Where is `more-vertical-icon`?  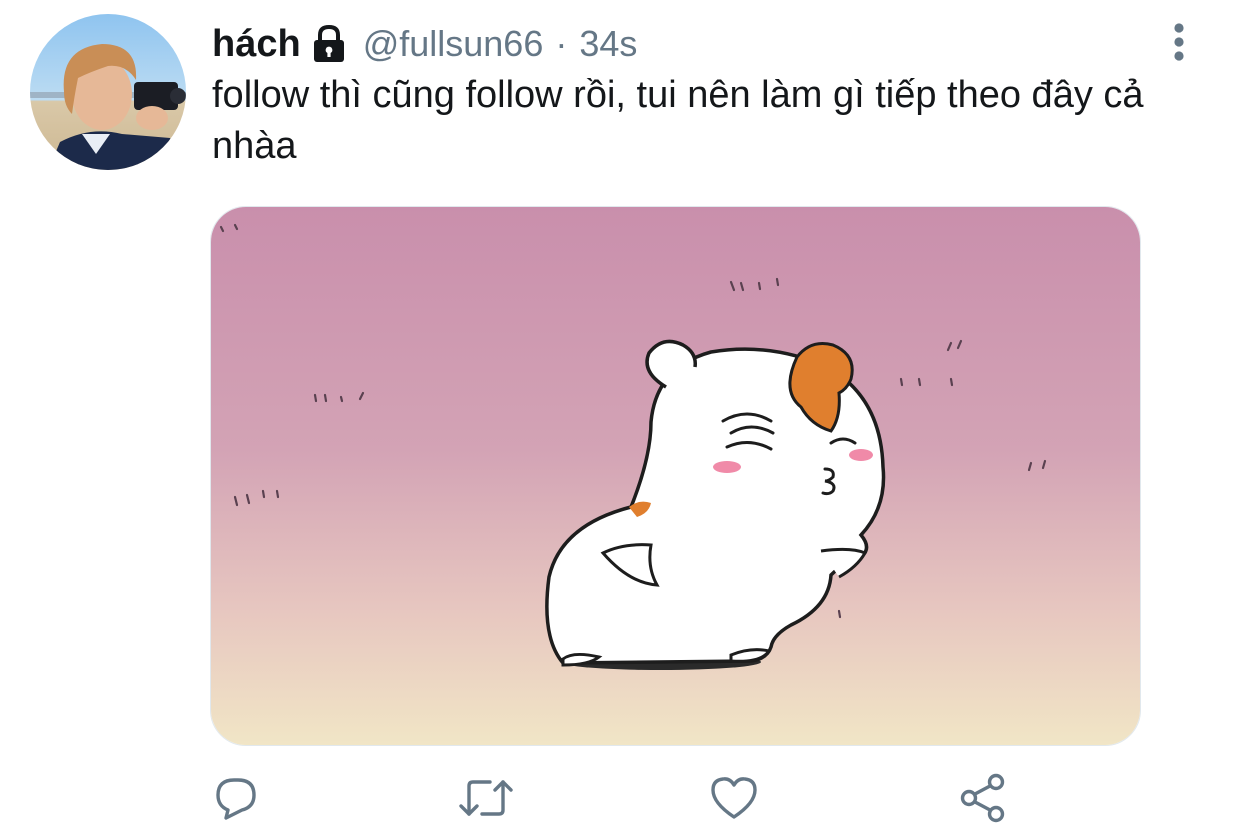
more-vertical-icon is located at coordinates (1179, 42).